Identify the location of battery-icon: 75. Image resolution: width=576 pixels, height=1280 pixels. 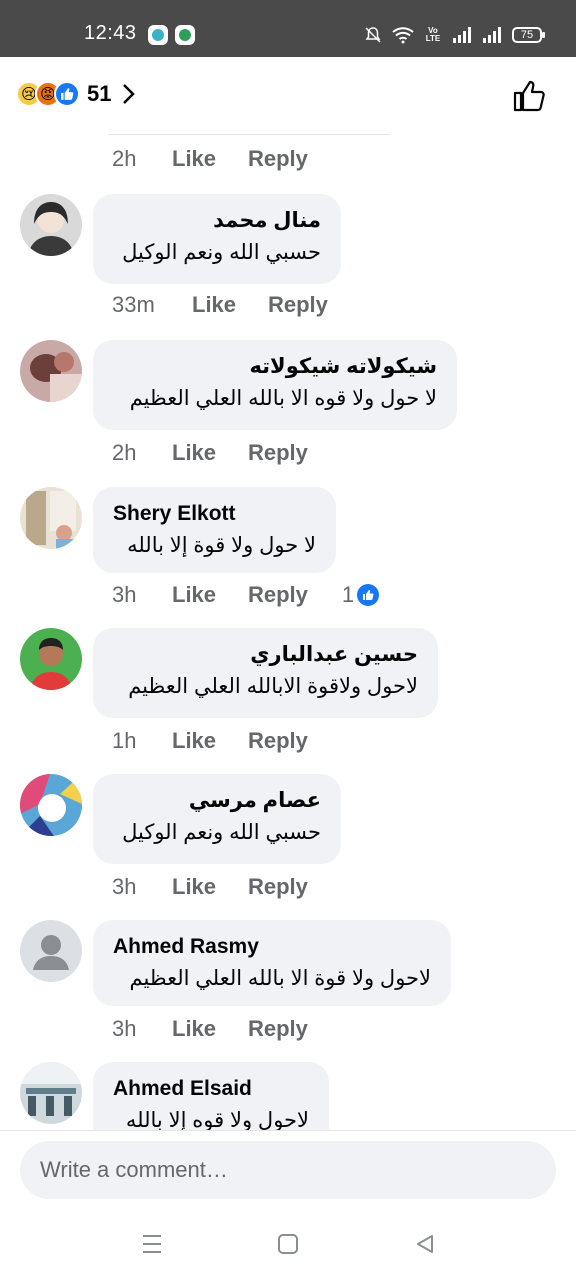
(528, 35).